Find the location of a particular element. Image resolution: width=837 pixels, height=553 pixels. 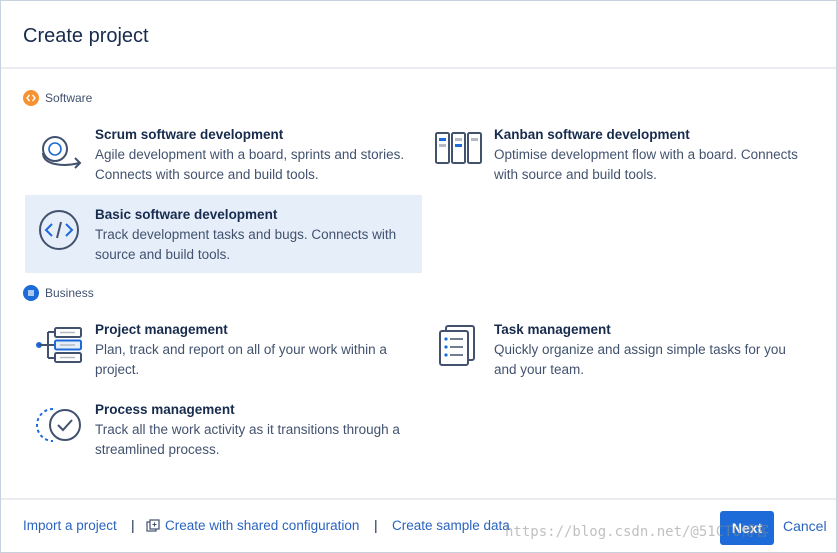

code-brackets-icon is located at coordinates (59, 230).